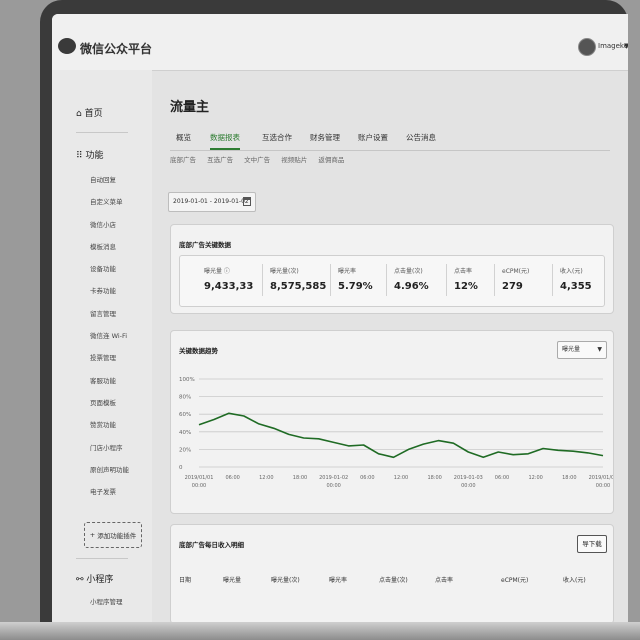 The width and height of the screenshot is (640, 640). I want to click on laptop-base, so click(320, 631).